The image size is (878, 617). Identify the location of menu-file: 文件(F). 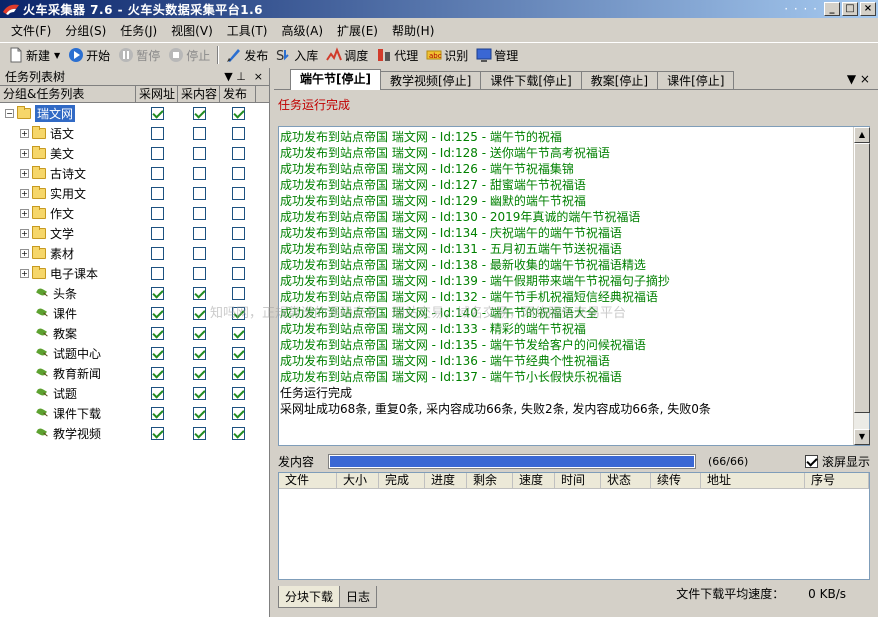
(31, 30).